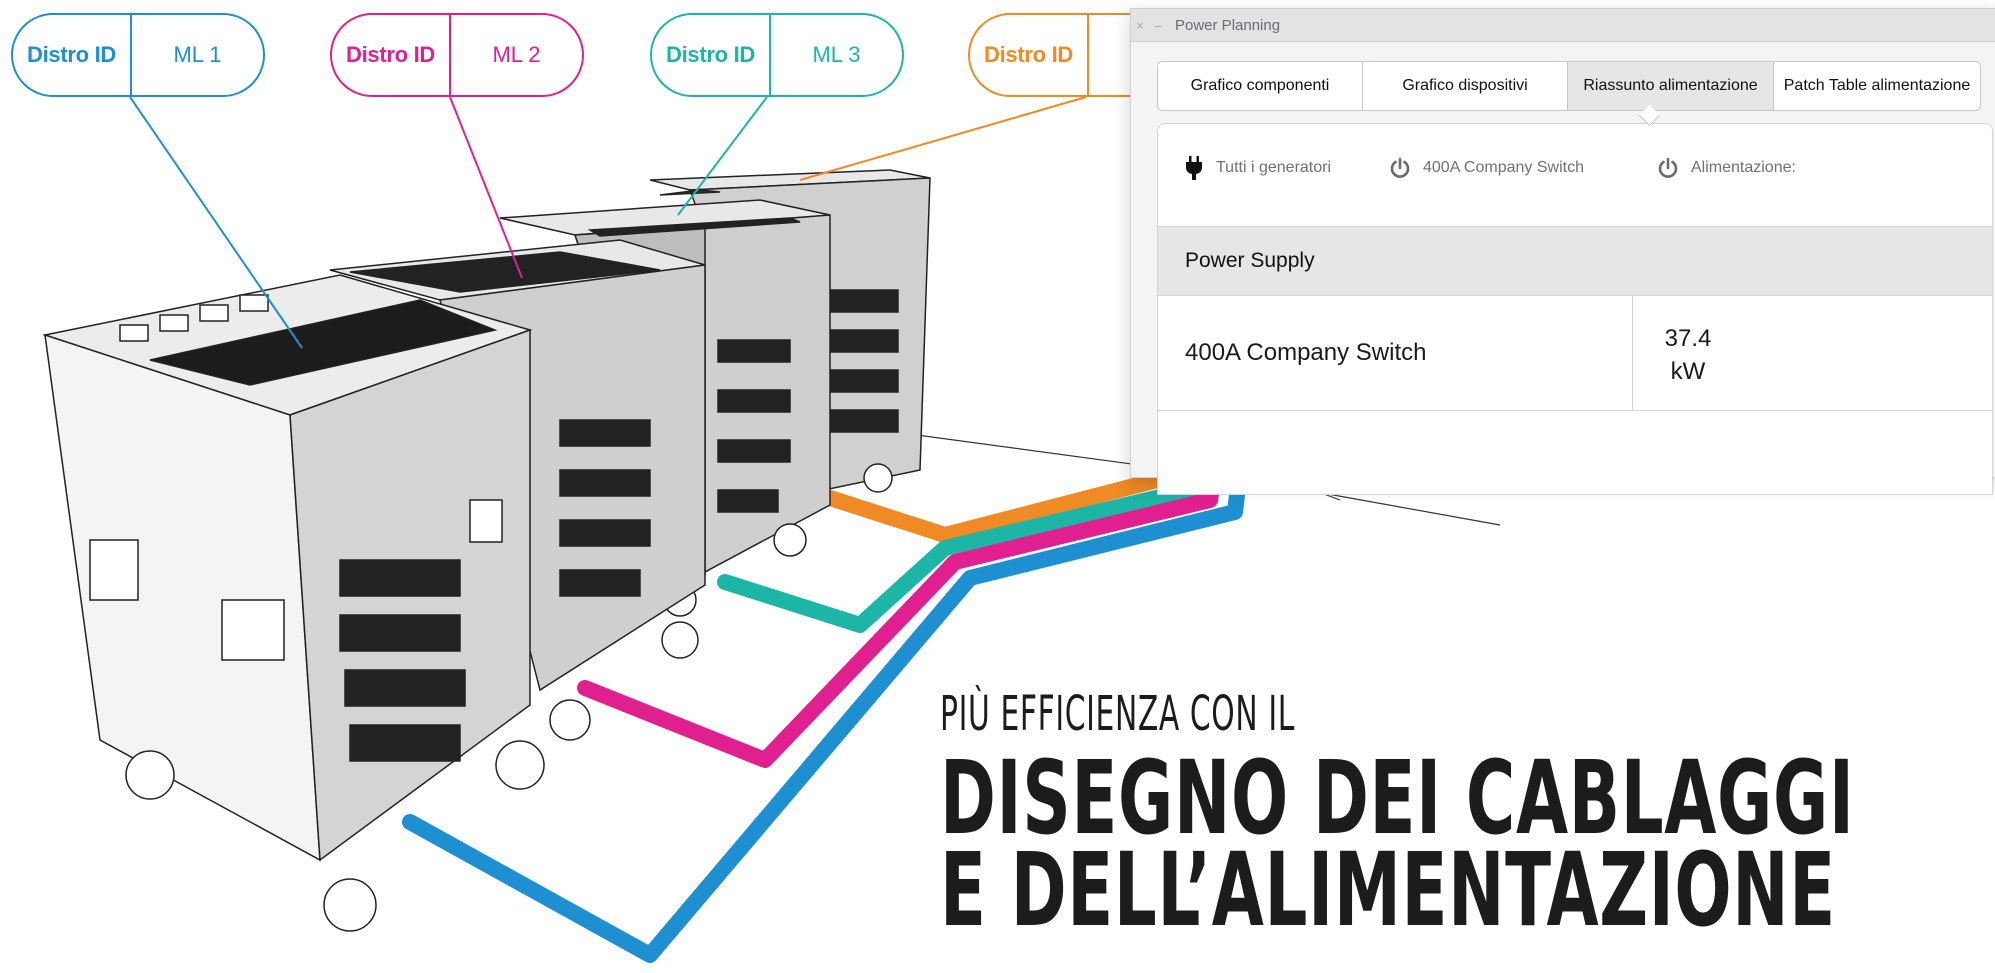 The width and height of the screenshot is (1995, 973). I want to click on tab-grafico-dispositivi: Grafico dispositivi, so click(1465, 86).